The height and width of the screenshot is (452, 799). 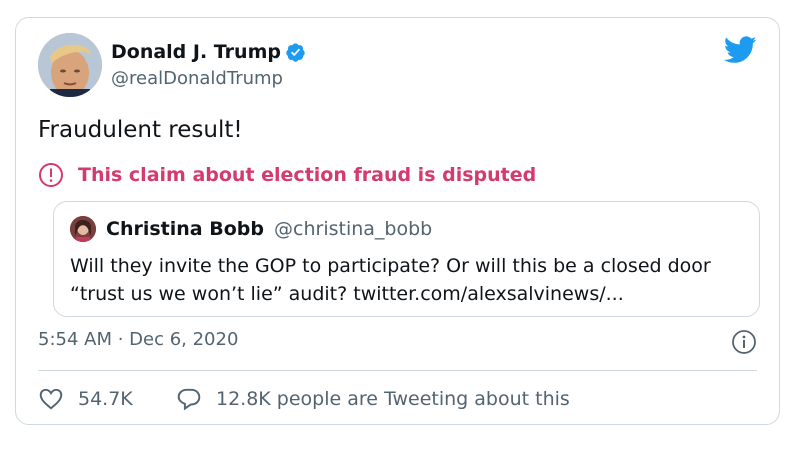 What do you see at coordinates (269, 229) in the screenshot?
I see `quote-header: Christina Bobb @christina_bobb` at bounding box center [269, 229].